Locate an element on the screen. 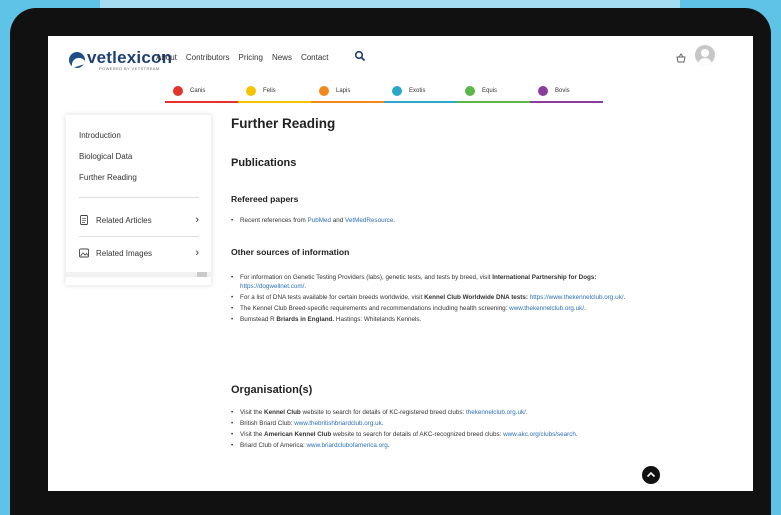 This screenshot has height=515, width=781. nav-about: About is located at coordinates (166, 57).